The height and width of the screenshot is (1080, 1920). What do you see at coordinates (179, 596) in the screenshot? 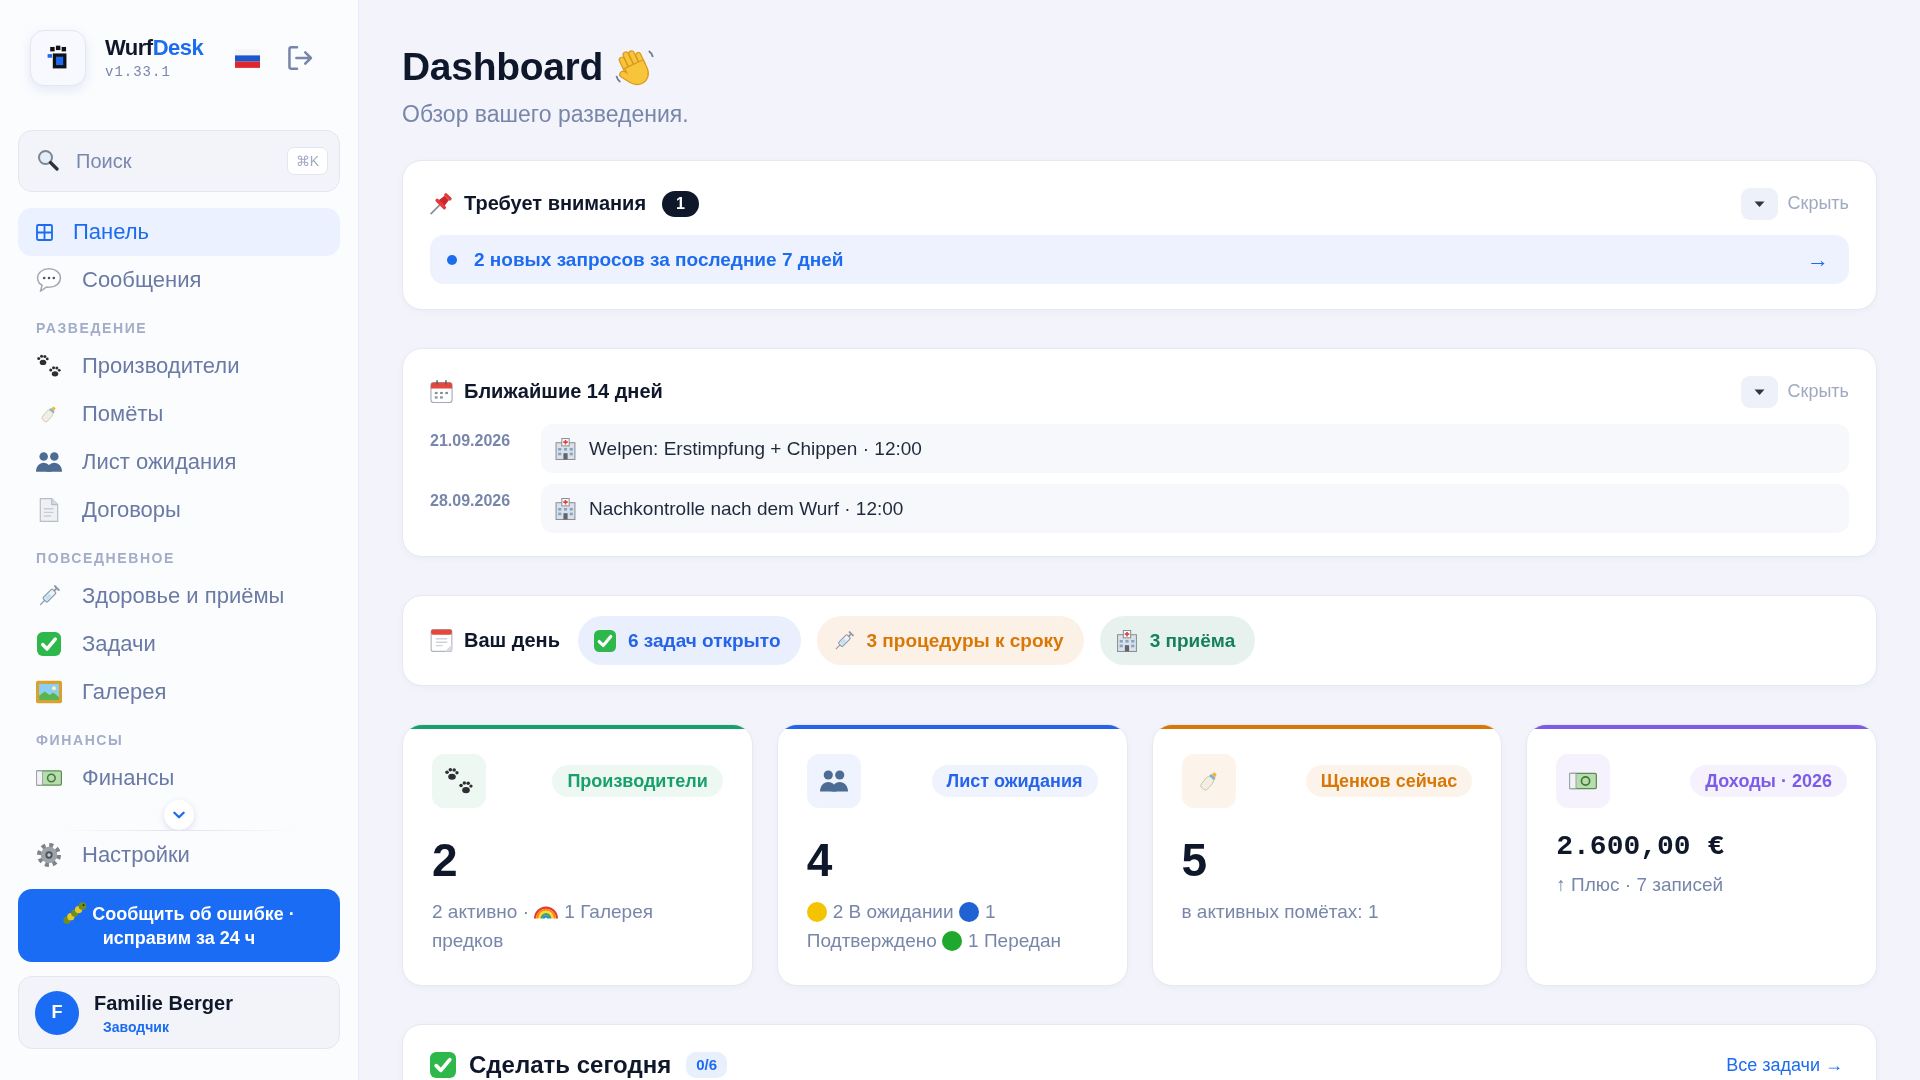
I see `nav-item: Здоровье и приёмы` at bounding box center [179, 596].